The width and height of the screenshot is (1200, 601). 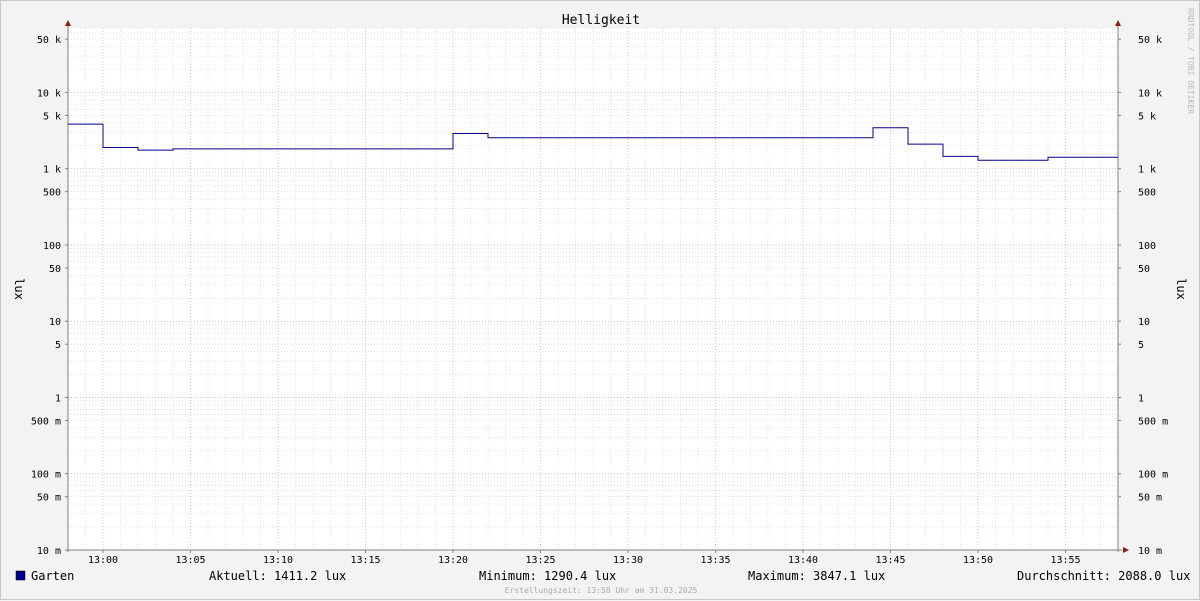 What do you see at coordinates (278, 560) in the screenshot?
I see `x-tick-label: 13:10` at bounding box center [278, 560].